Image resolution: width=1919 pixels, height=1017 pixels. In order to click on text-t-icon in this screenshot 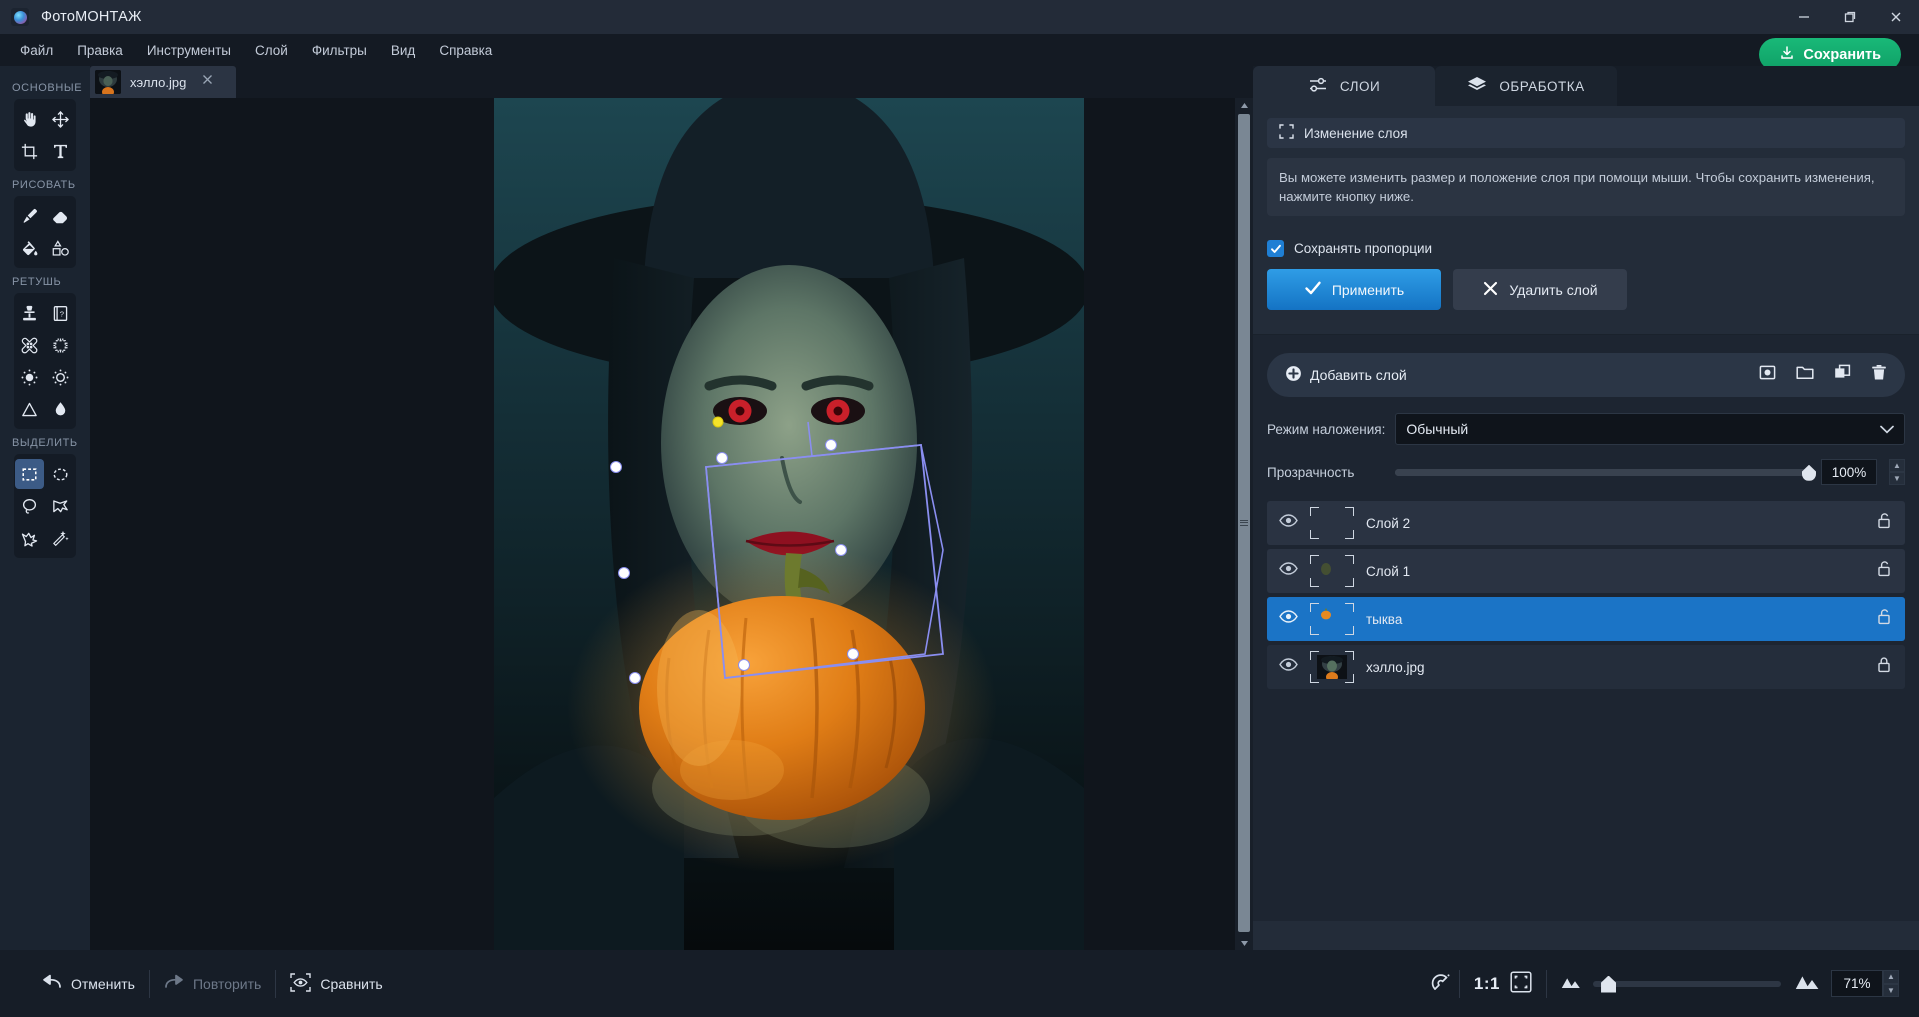, I will do `click(60, 151)`.